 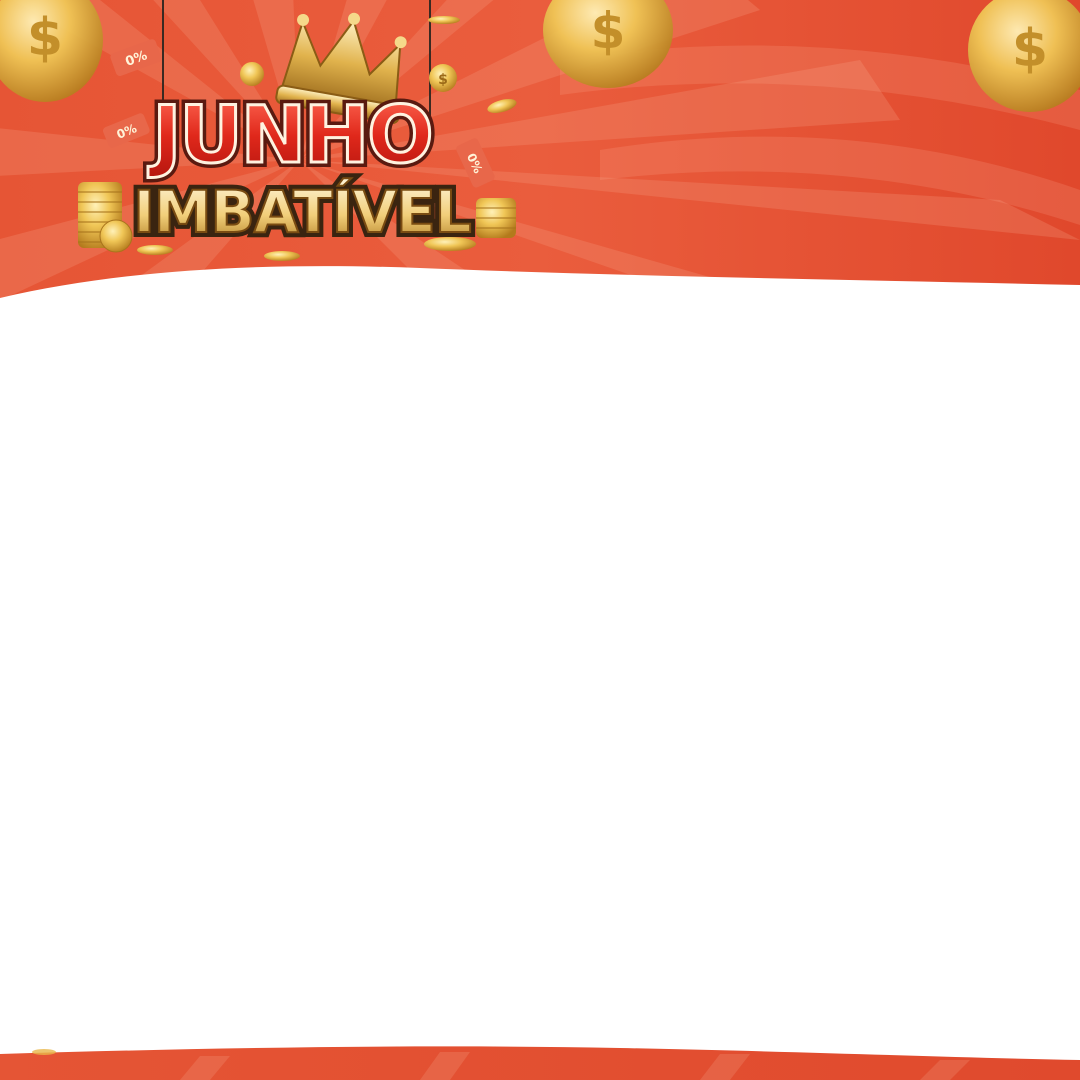 I want to click on bottom-orange-strip, so click(x=540, y=1063).